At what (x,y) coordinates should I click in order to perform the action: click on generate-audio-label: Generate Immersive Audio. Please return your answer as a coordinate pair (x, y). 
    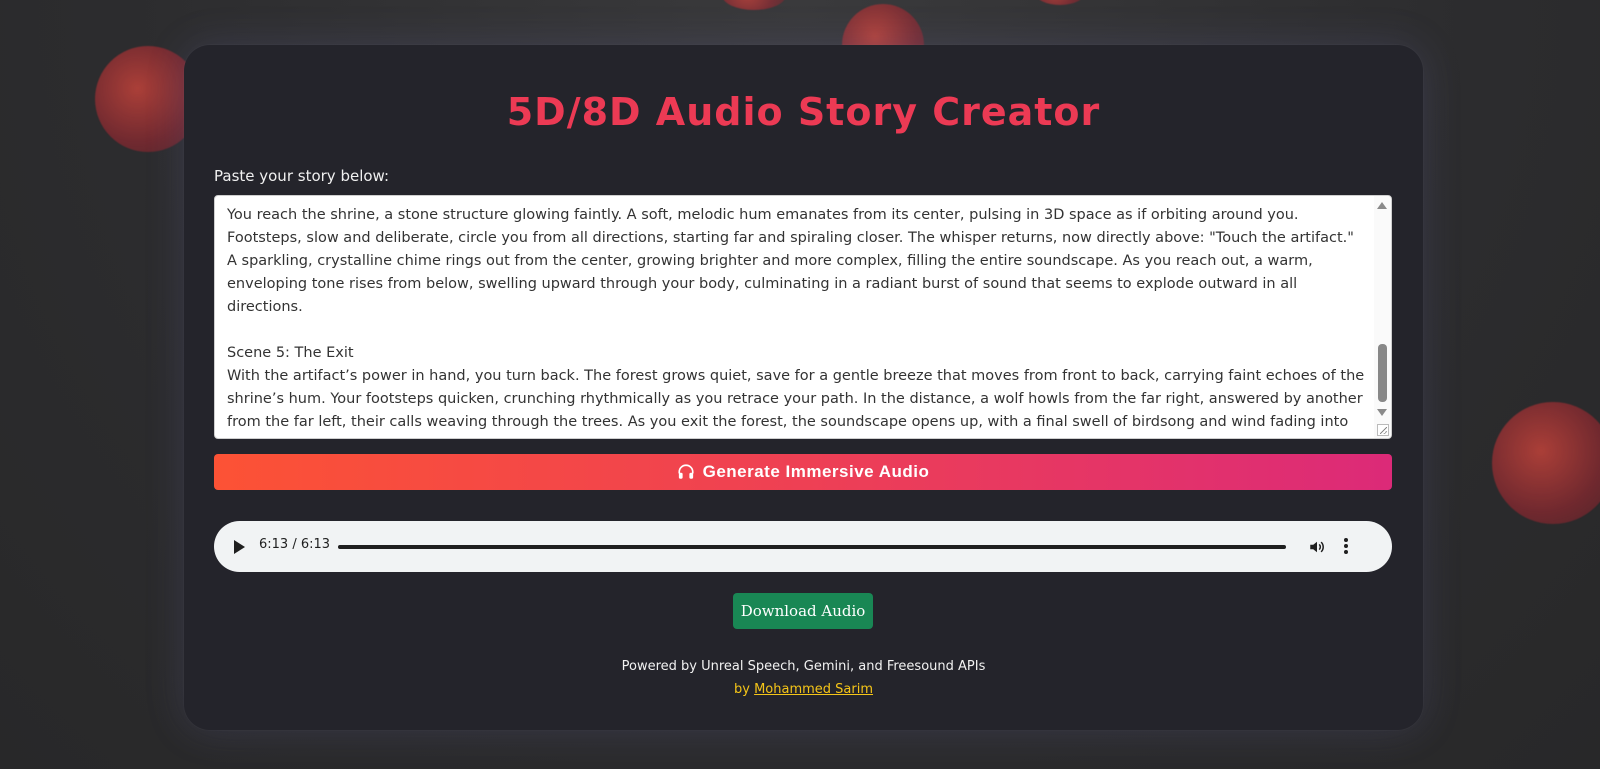
    Looking at the image, I should click on (816, 471).